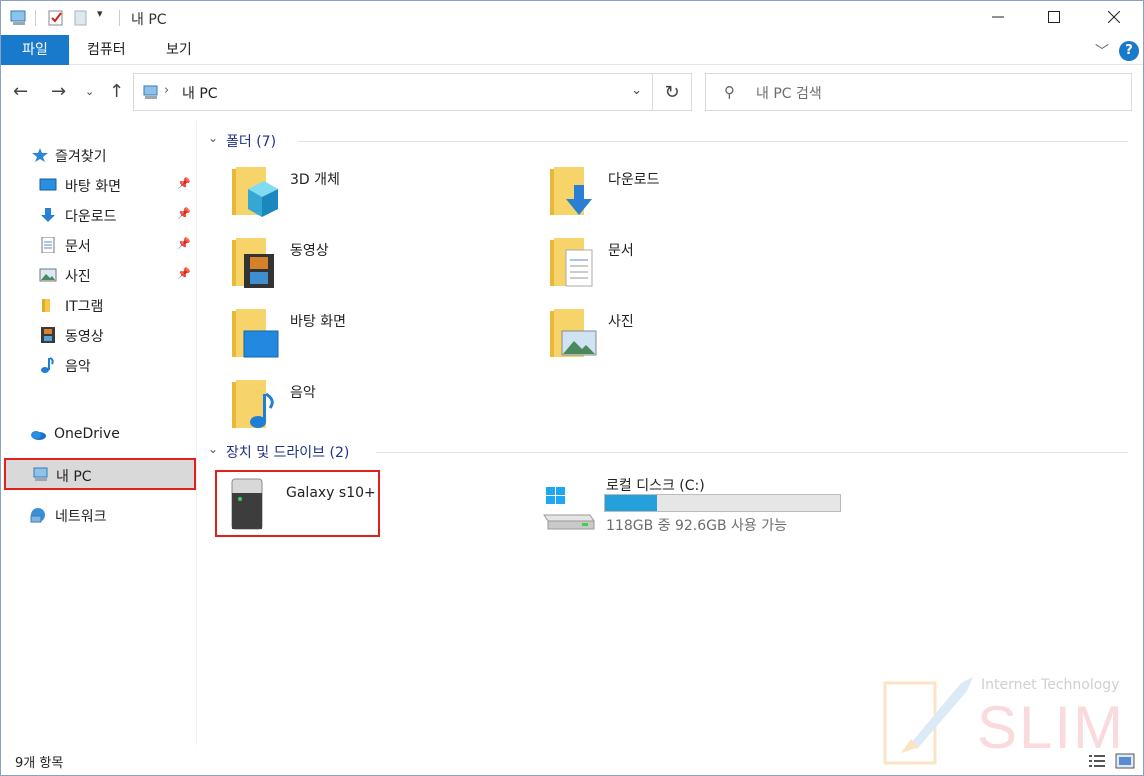 This screenshot has width=1144, height=776. Describe the element at coordinates (100, 474) in the screenshot. I see `sidebar-item-this-pc: 내 PC` at that location.